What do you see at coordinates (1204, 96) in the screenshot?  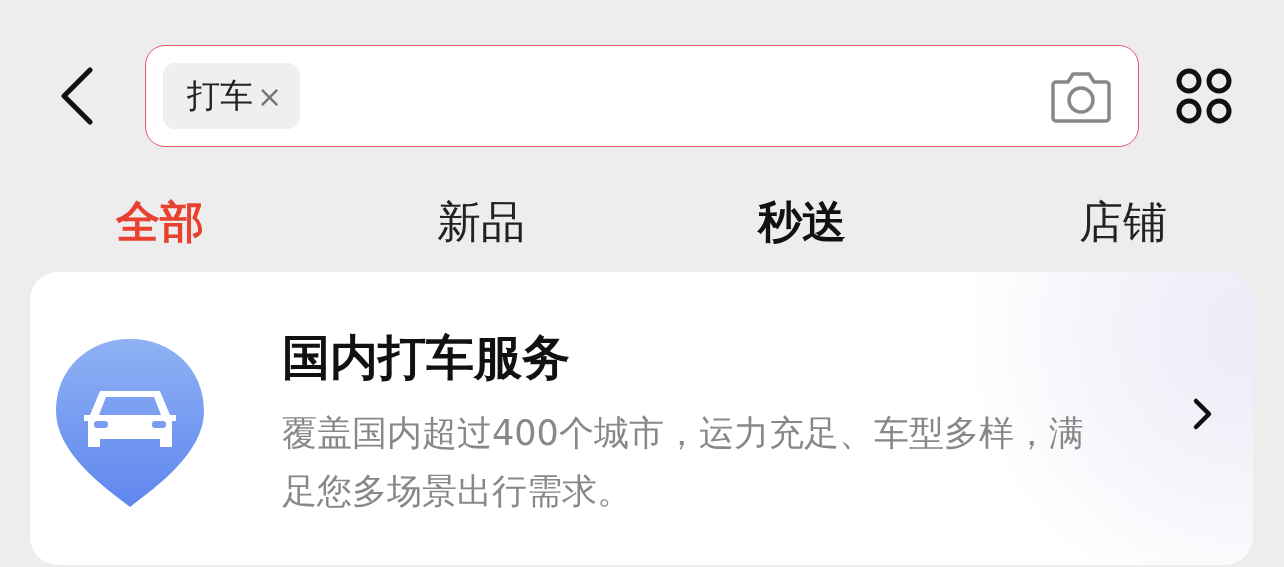 I see `grid-icon` at bounding box center [1204, 96].